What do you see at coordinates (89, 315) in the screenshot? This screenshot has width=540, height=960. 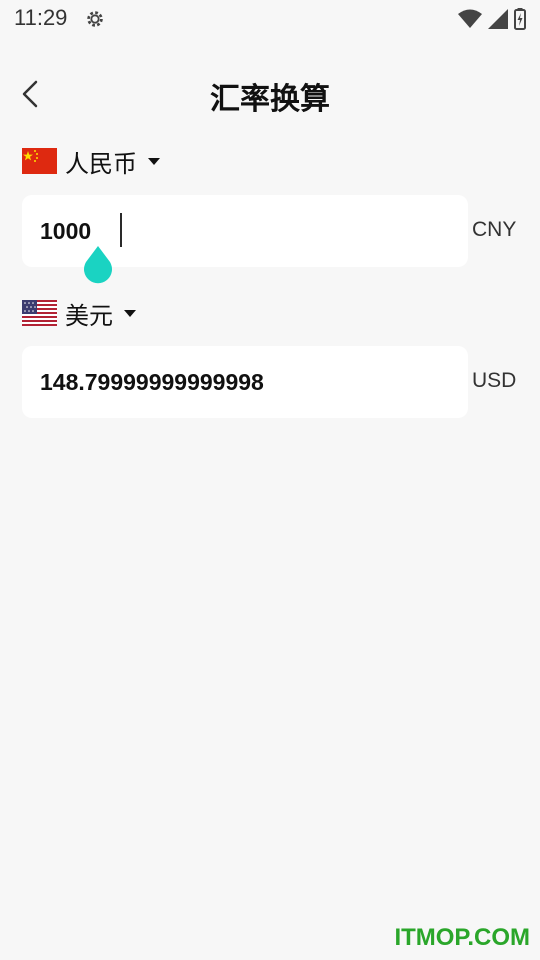 I see `to-currency-name: 美元` at bounding box center [89, 315].